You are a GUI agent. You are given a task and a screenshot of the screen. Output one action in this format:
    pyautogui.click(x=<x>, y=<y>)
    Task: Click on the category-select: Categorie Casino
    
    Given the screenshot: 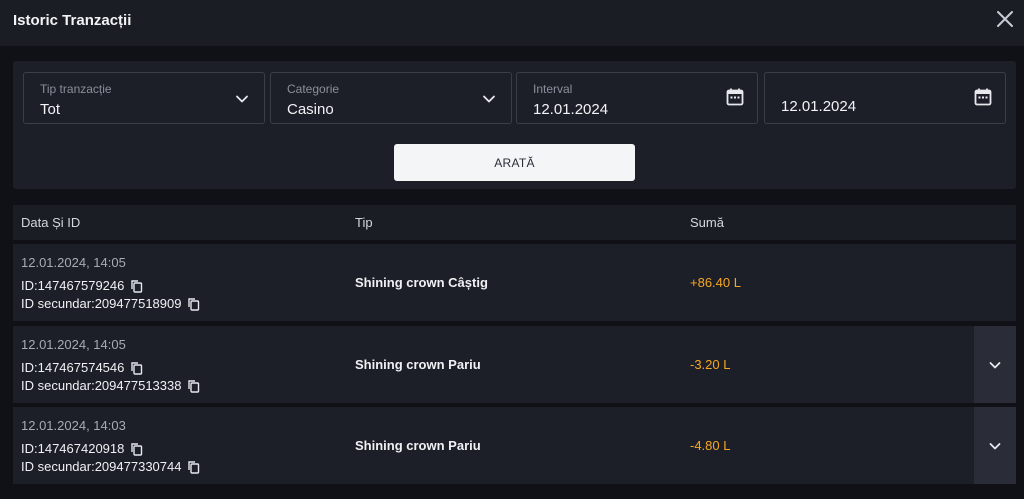 What is the action you would take?
    pyautogui.click(x=391, y=98)
    